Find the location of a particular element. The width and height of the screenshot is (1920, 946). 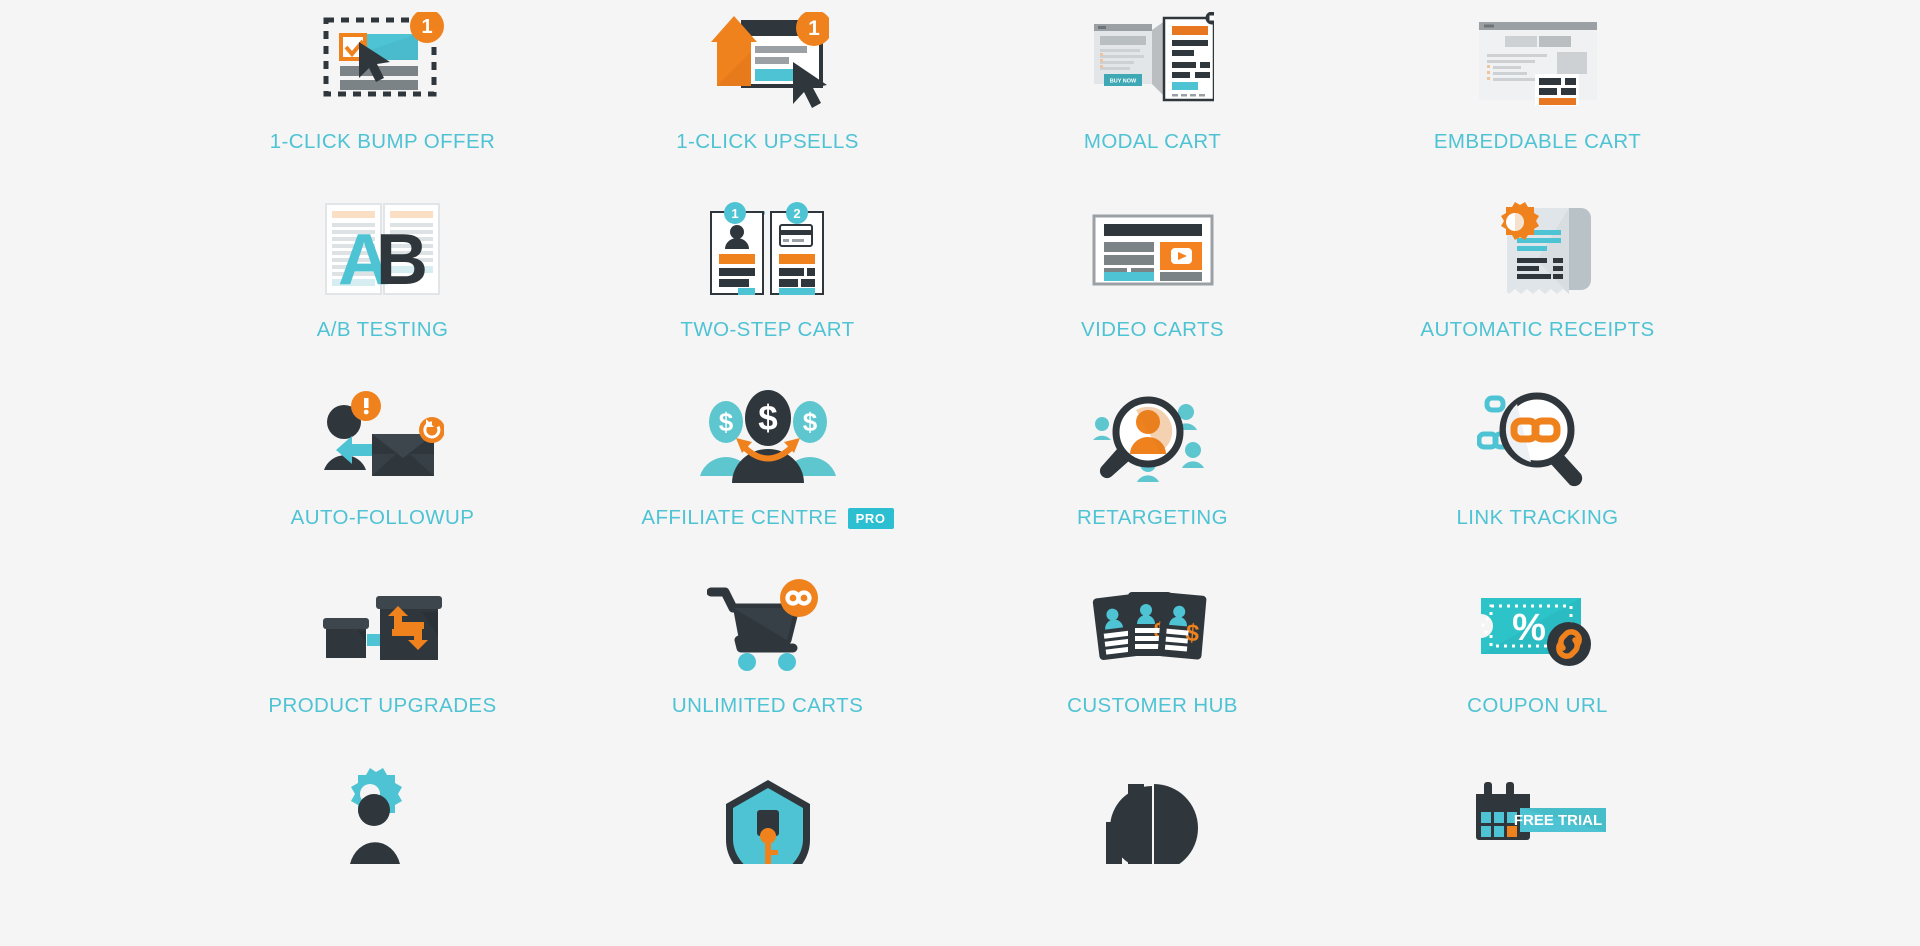

feature-label-row: AFFILIATE CENTRE PRO is located at coordinates (767, 518).